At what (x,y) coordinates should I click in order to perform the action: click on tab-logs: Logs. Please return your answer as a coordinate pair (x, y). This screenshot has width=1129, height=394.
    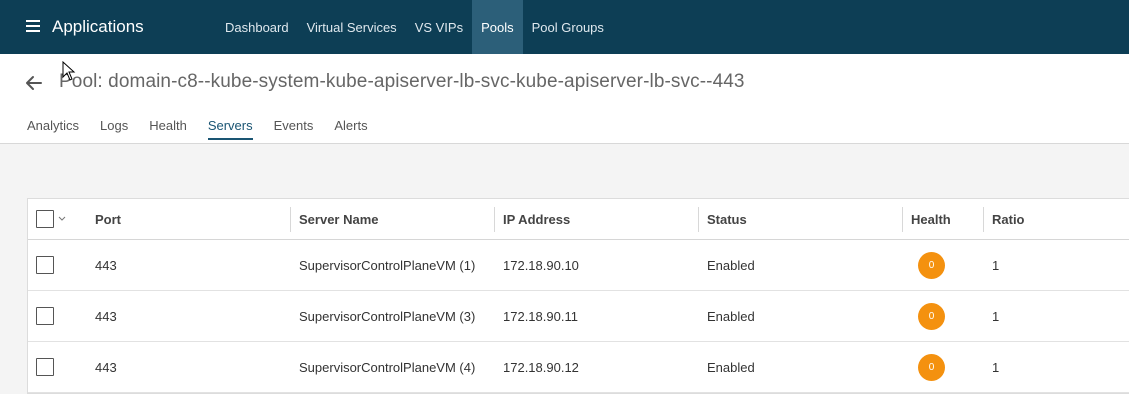
    Looking at the image, I should click on (114, 129).